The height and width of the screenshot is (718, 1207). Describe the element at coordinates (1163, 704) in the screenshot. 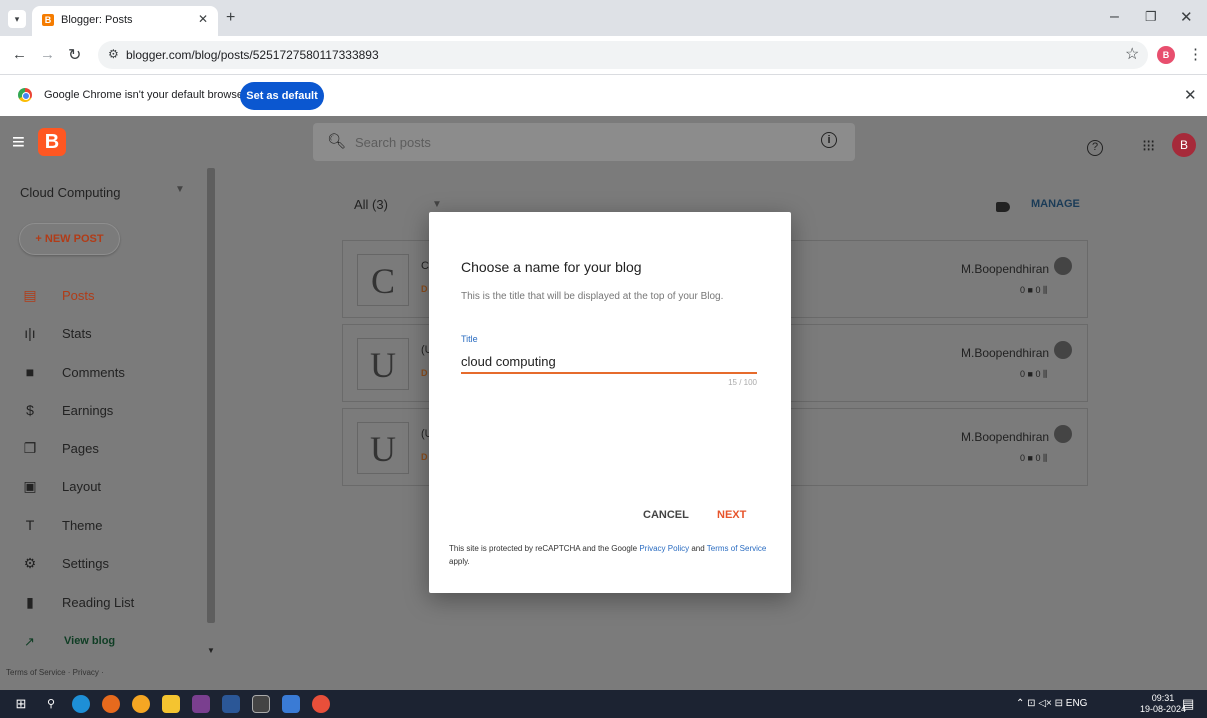

I see `clock: 09:31 19-08-2024` at that location.